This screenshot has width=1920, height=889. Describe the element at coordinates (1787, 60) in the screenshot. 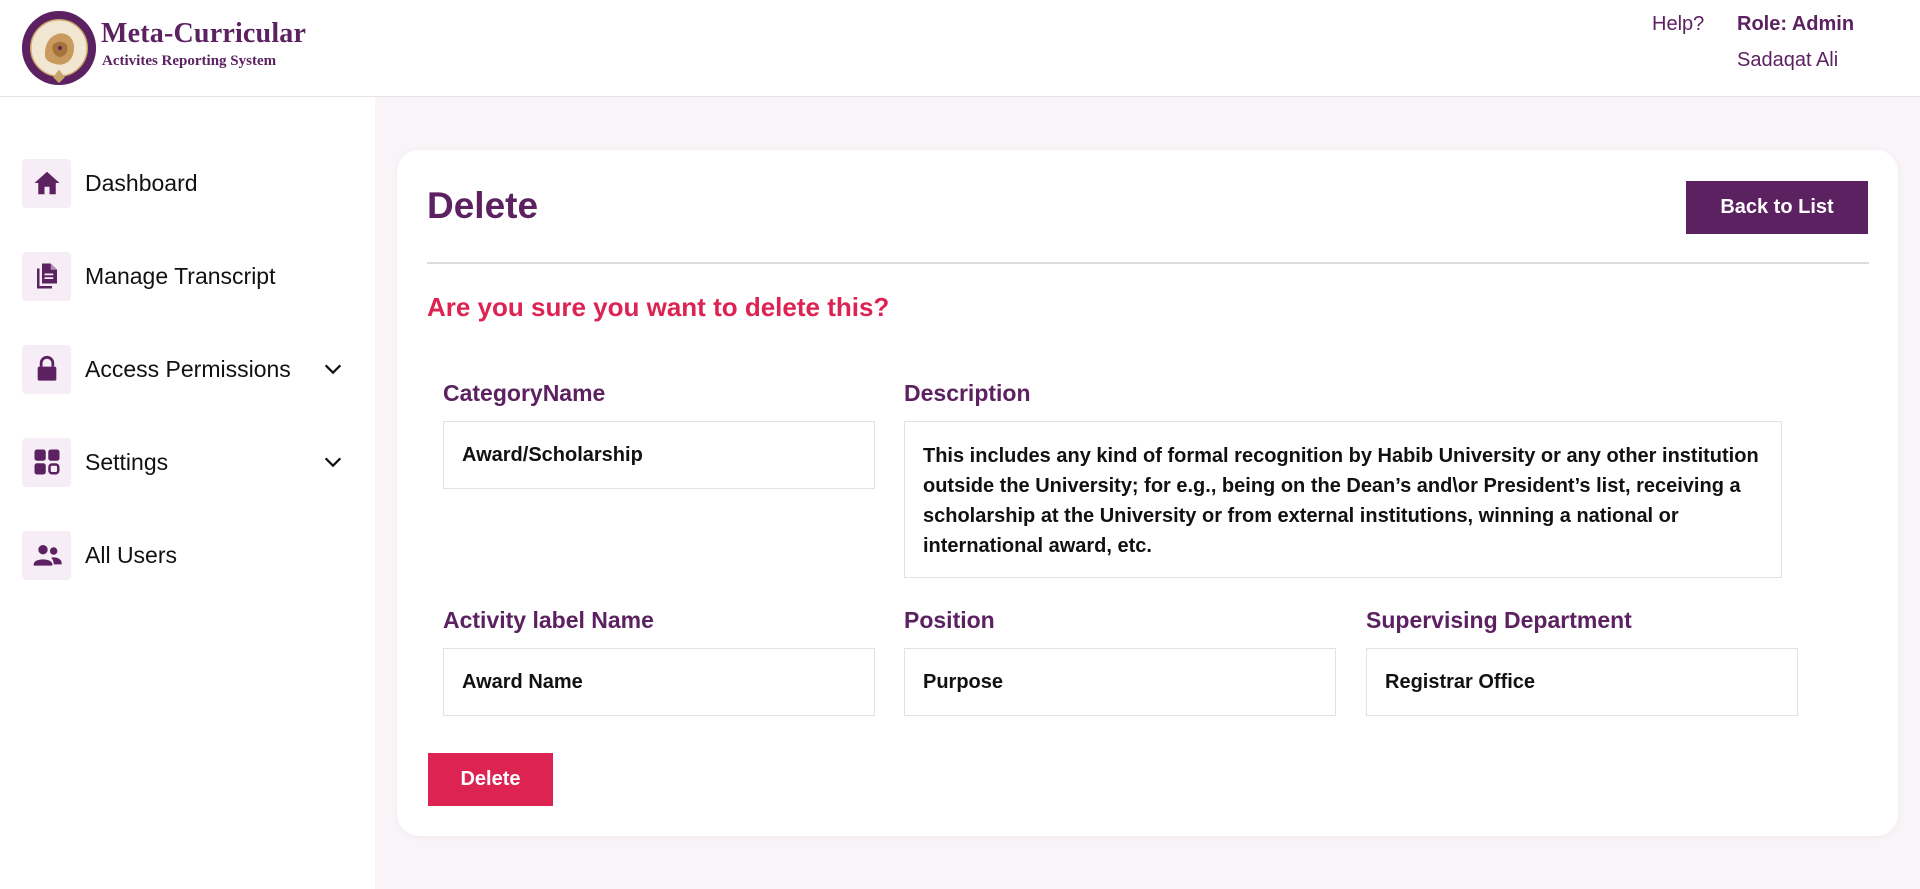

I see `user-name: Sadaqat Ali` at that location.